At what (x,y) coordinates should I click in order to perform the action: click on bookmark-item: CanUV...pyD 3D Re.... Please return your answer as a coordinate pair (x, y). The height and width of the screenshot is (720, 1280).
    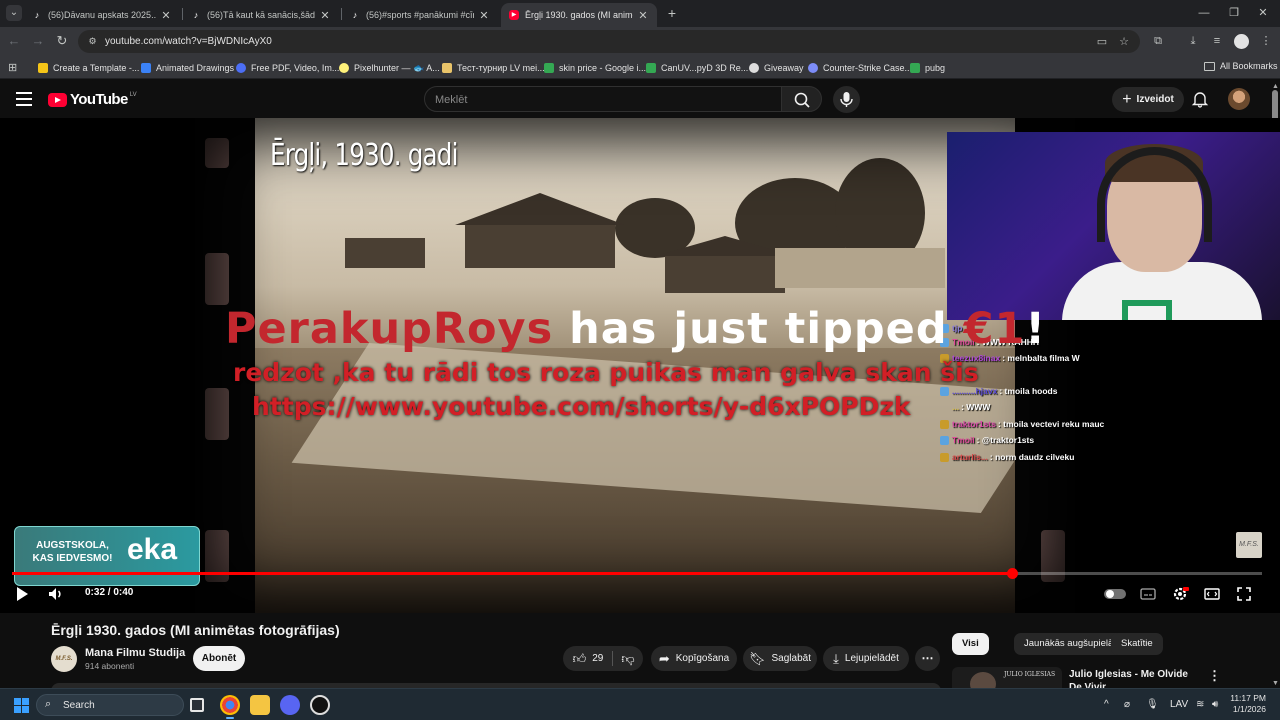
    Looking at the image, I should click on (697, 68).